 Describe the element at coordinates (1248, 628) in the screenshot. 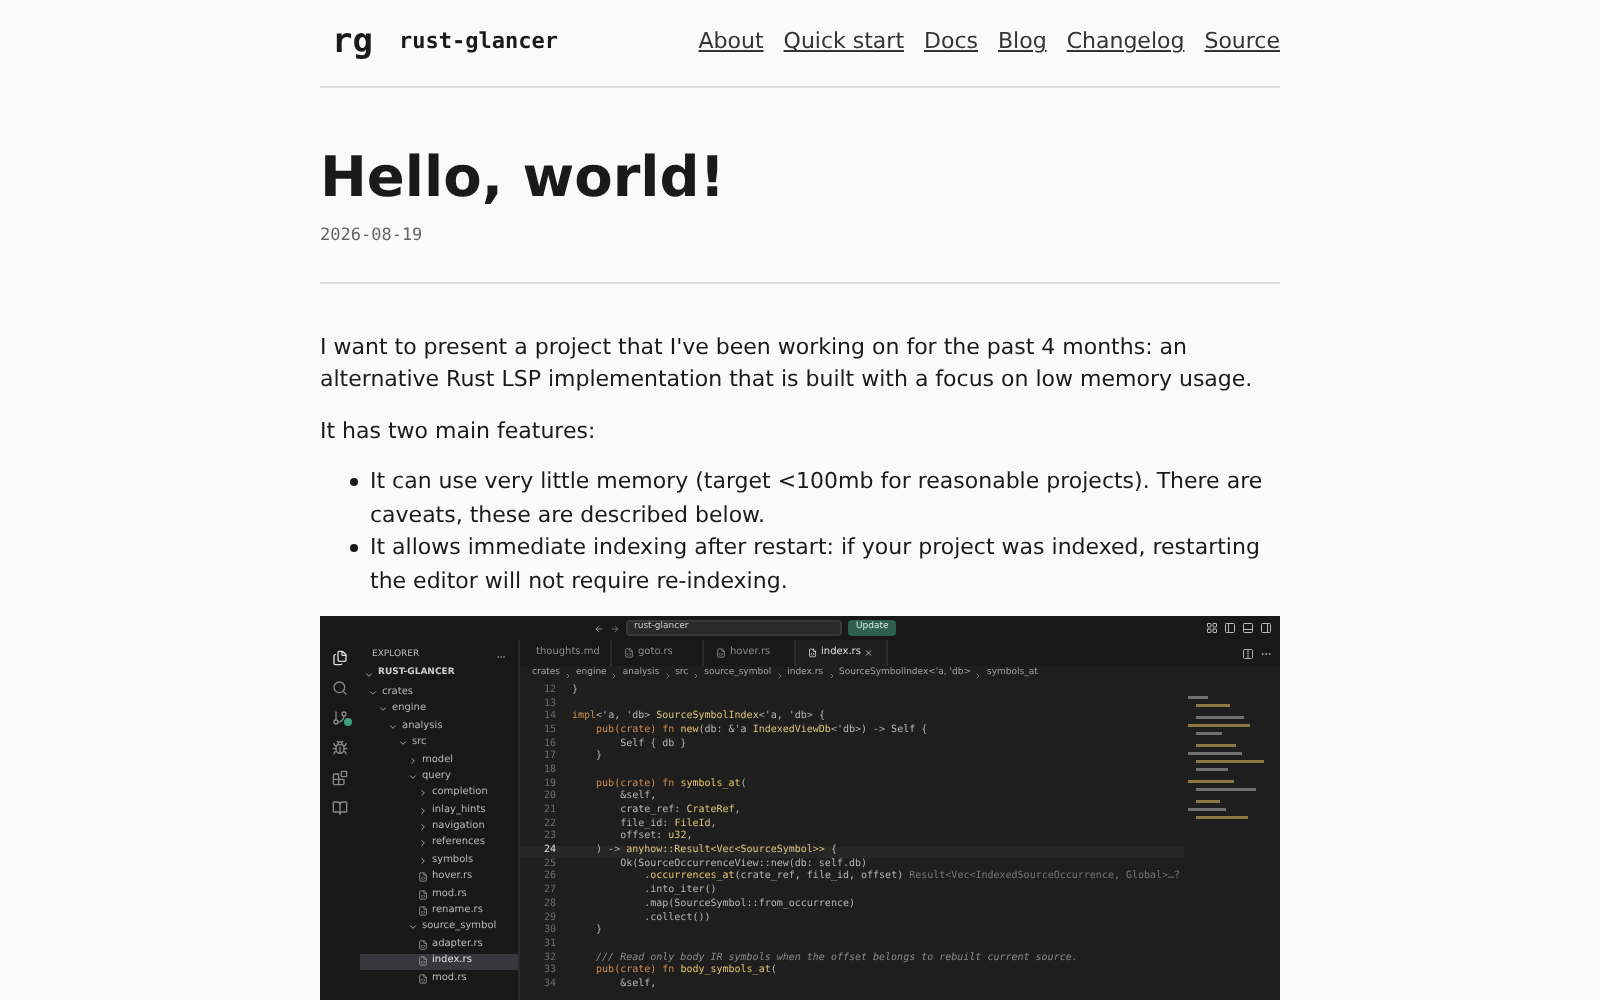

I see `panel-toggle-icon` at that location.